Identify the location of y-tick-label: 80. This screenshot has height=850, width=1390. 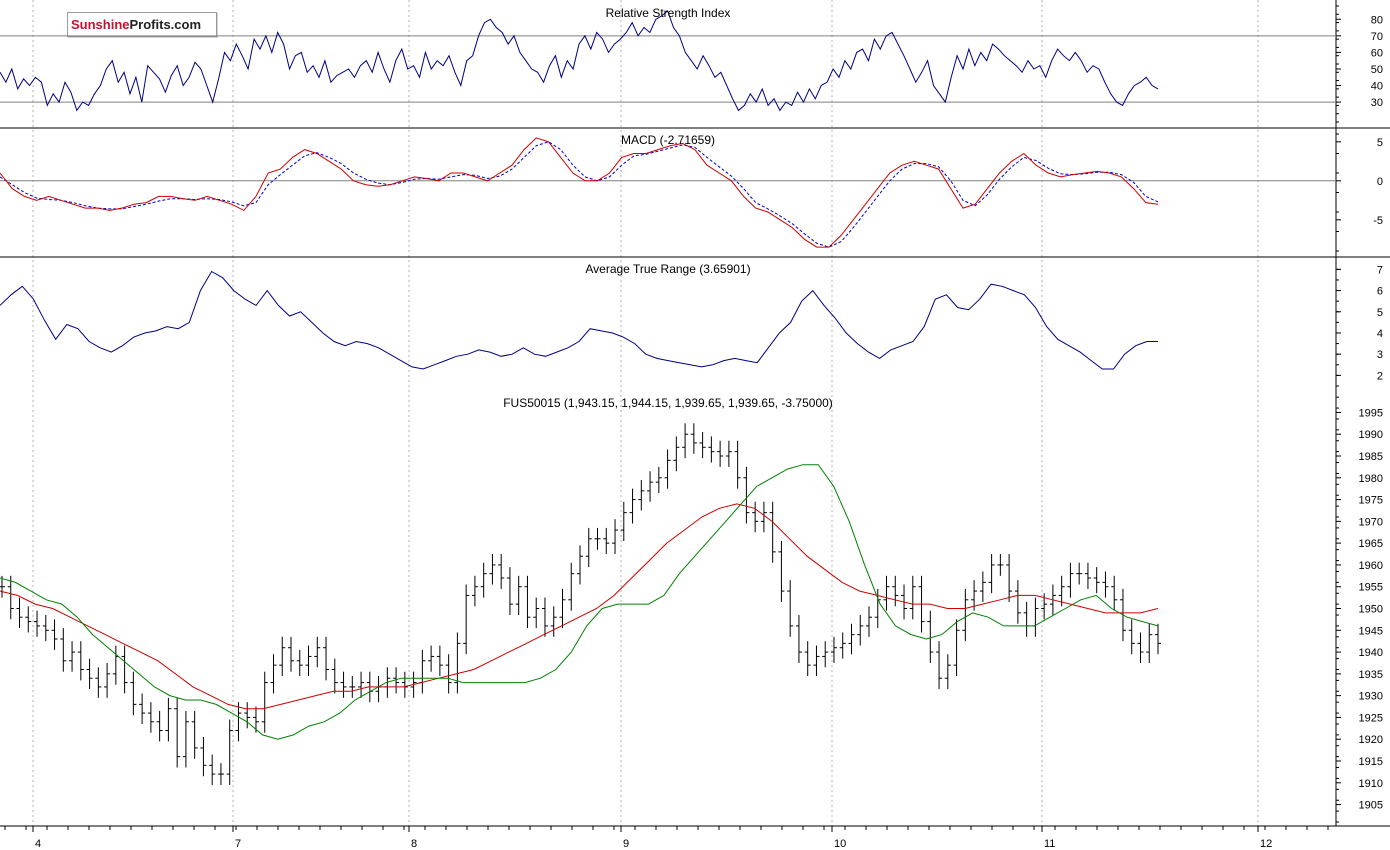
(1377, 20).